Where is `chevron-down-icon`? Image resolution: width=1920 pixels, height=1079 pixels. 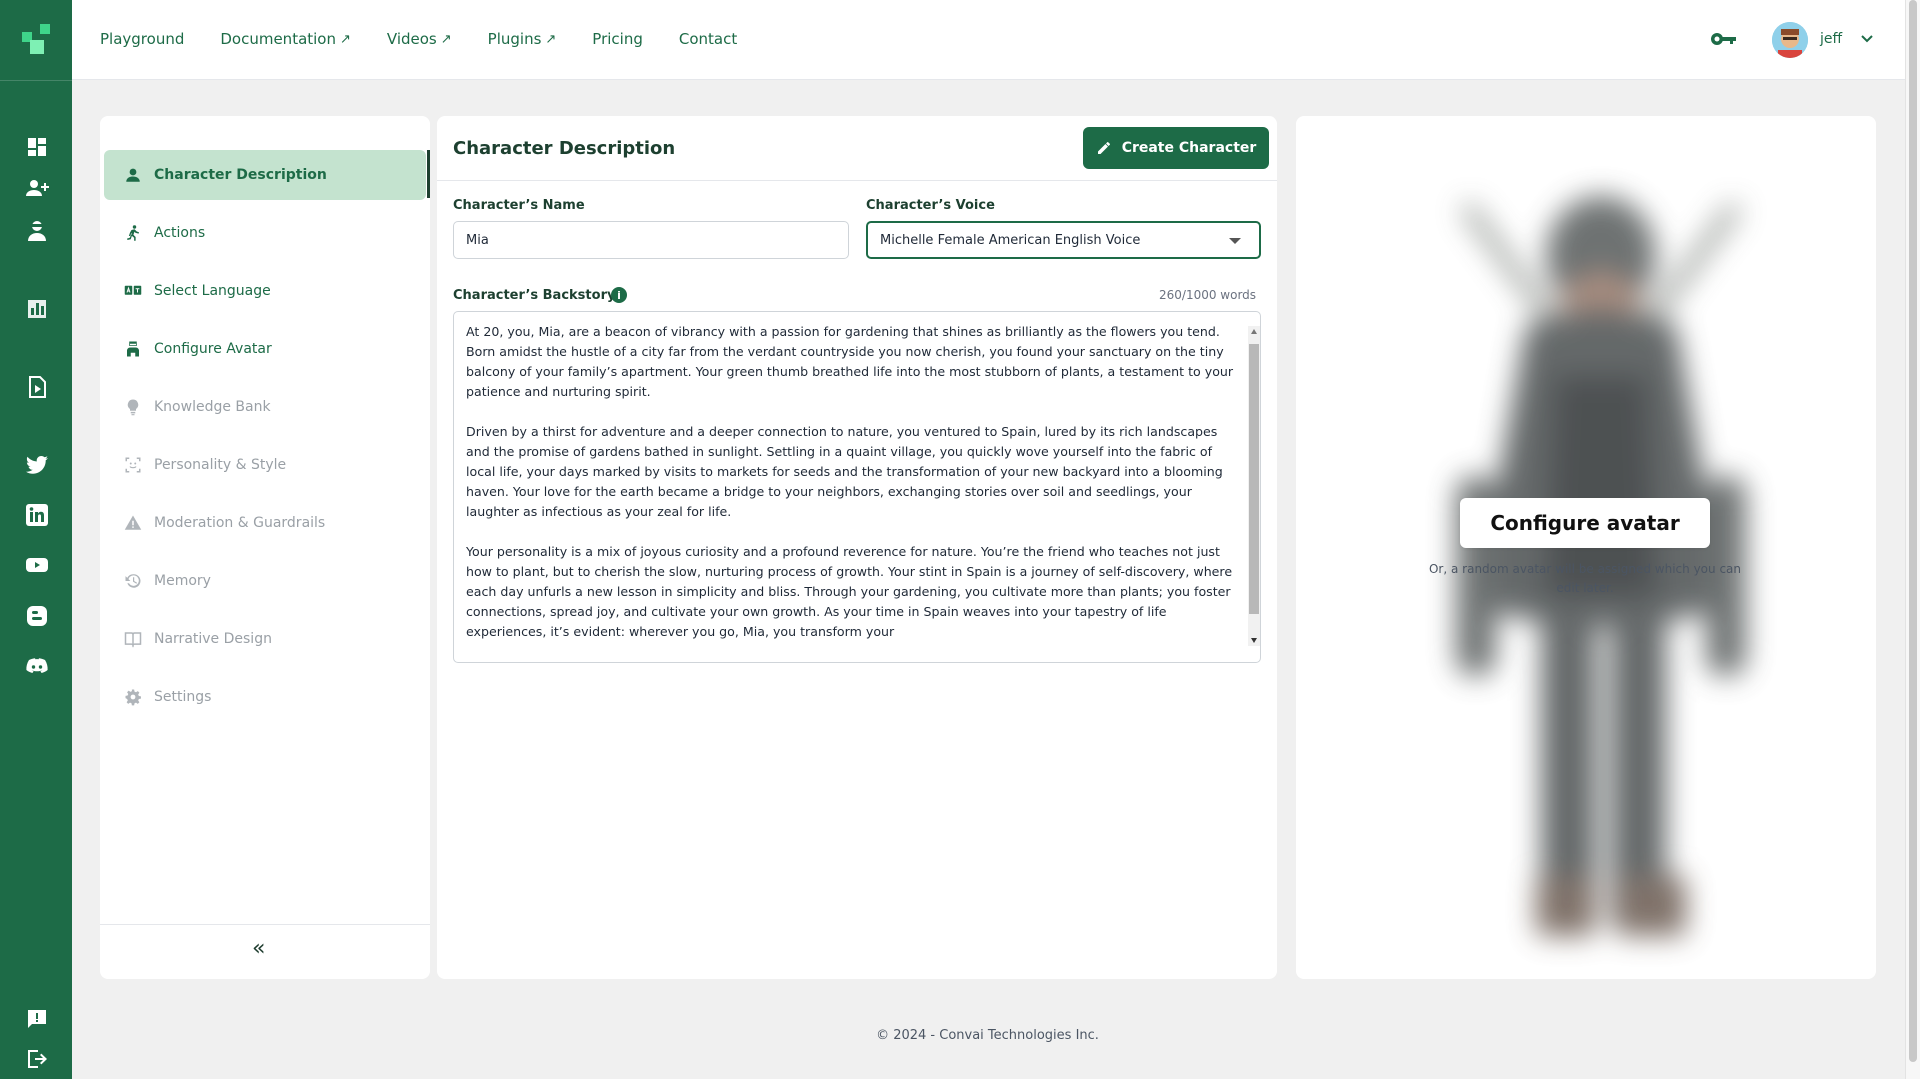
chevron-down-icon is located at coordinates (1867, 39).